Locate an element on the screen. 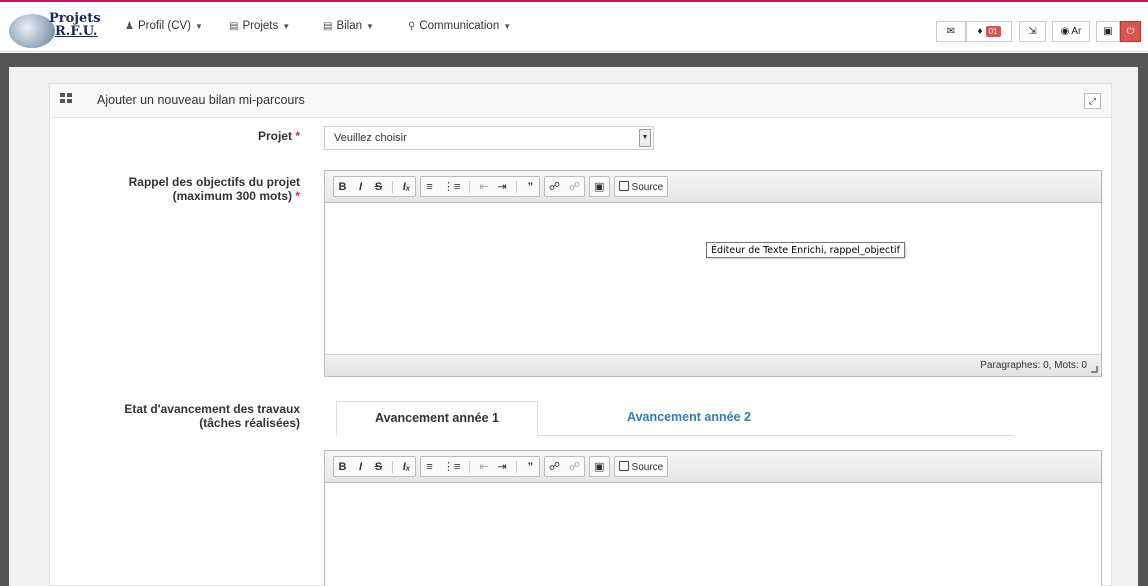 Image resolution: width=1148 pixels, height=586 pixels. rappel-label-line-1: Rappel des objectifs du projet is located at coordinates (214, 182).